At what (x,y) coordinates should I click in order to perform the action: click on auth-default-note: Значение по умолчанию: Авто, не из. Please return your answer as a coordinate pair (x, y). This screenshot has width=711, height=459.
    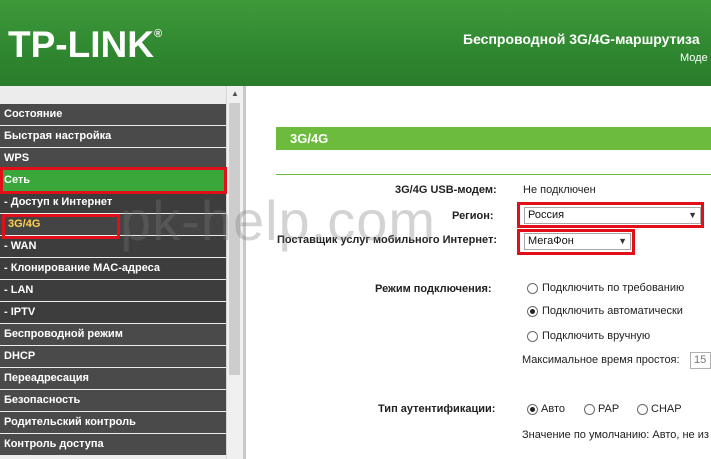
    Looking at the image, I should click on (615, 435).